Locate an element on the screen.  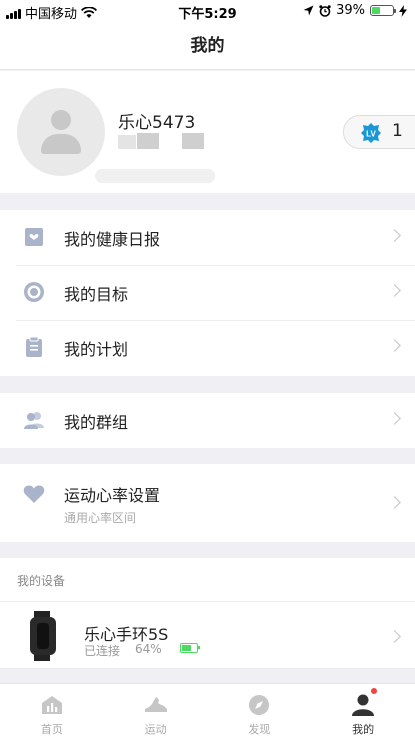
charging-icon is located at coordinates (403, 10).